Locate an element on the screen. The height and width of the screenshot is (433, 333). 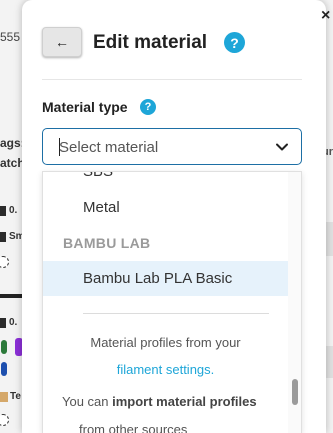
divider is located at coordinates (172, 79).